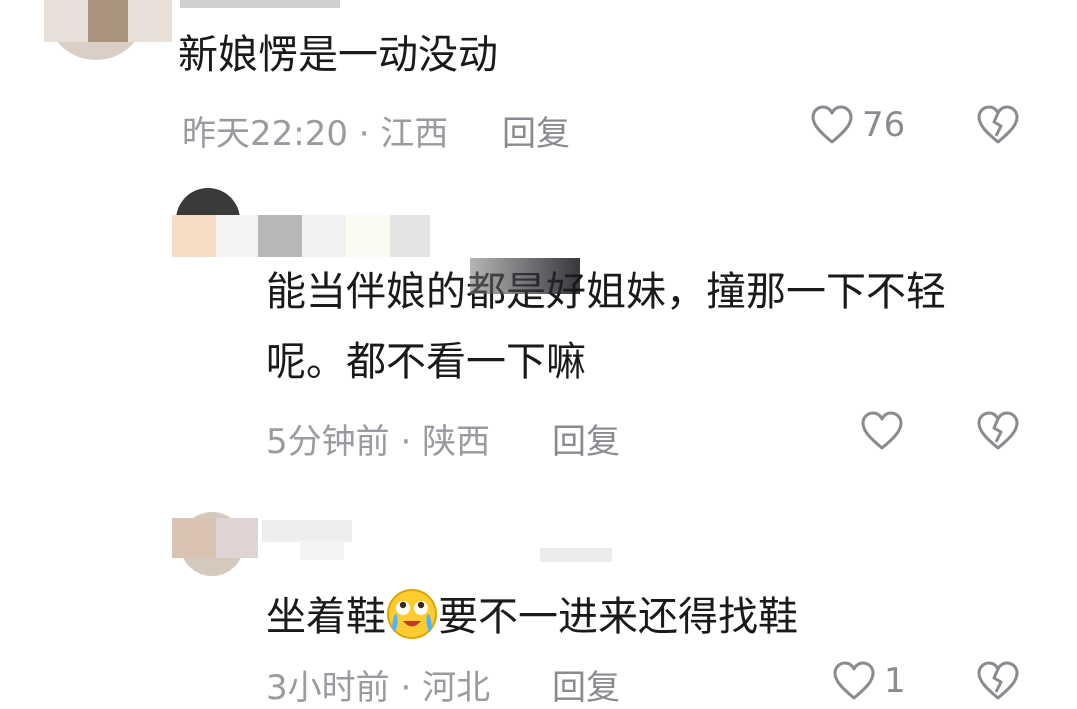 Image resolution: width=1077 pixels, height=709 pixels. I want to click on like-count: 1, so click(895, 681).